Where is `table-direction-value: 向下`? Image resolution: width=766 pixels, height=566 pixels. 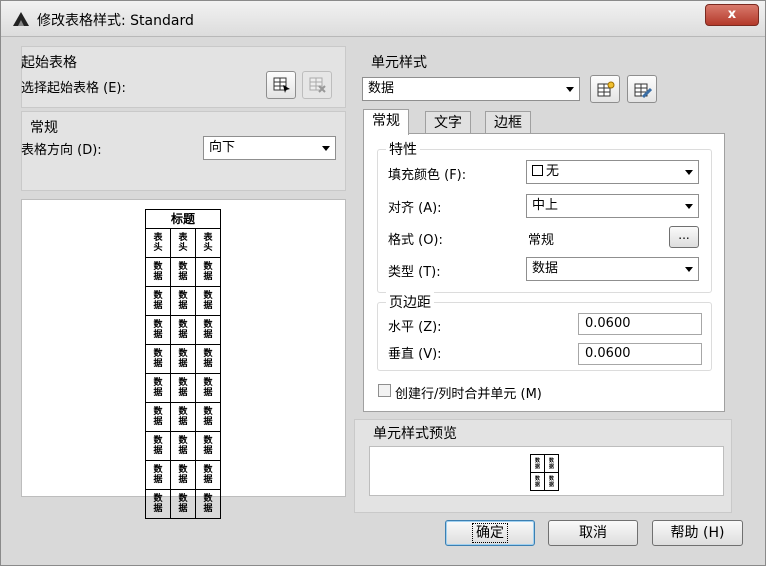
table-direction-value: 向下 is located at coordinates (222, 147).